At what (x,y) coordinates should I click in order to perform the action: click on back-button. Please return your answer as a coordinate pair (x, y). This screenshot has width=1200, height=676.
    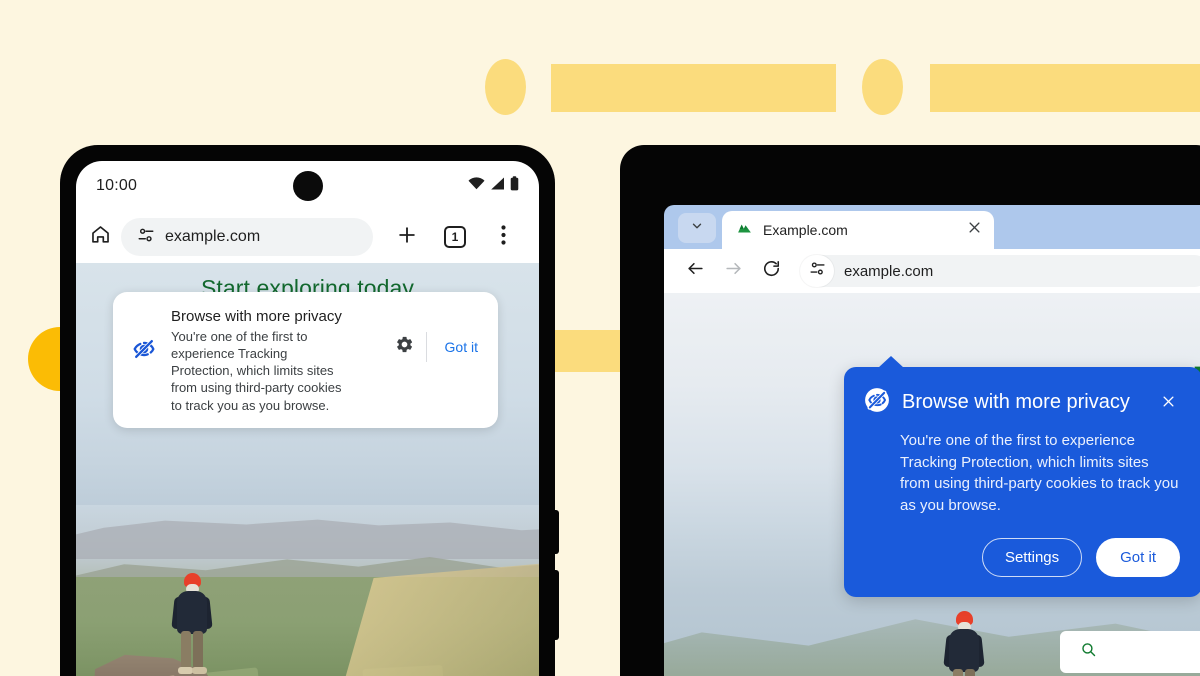
    Looking at the image, I should click on (695, 271).